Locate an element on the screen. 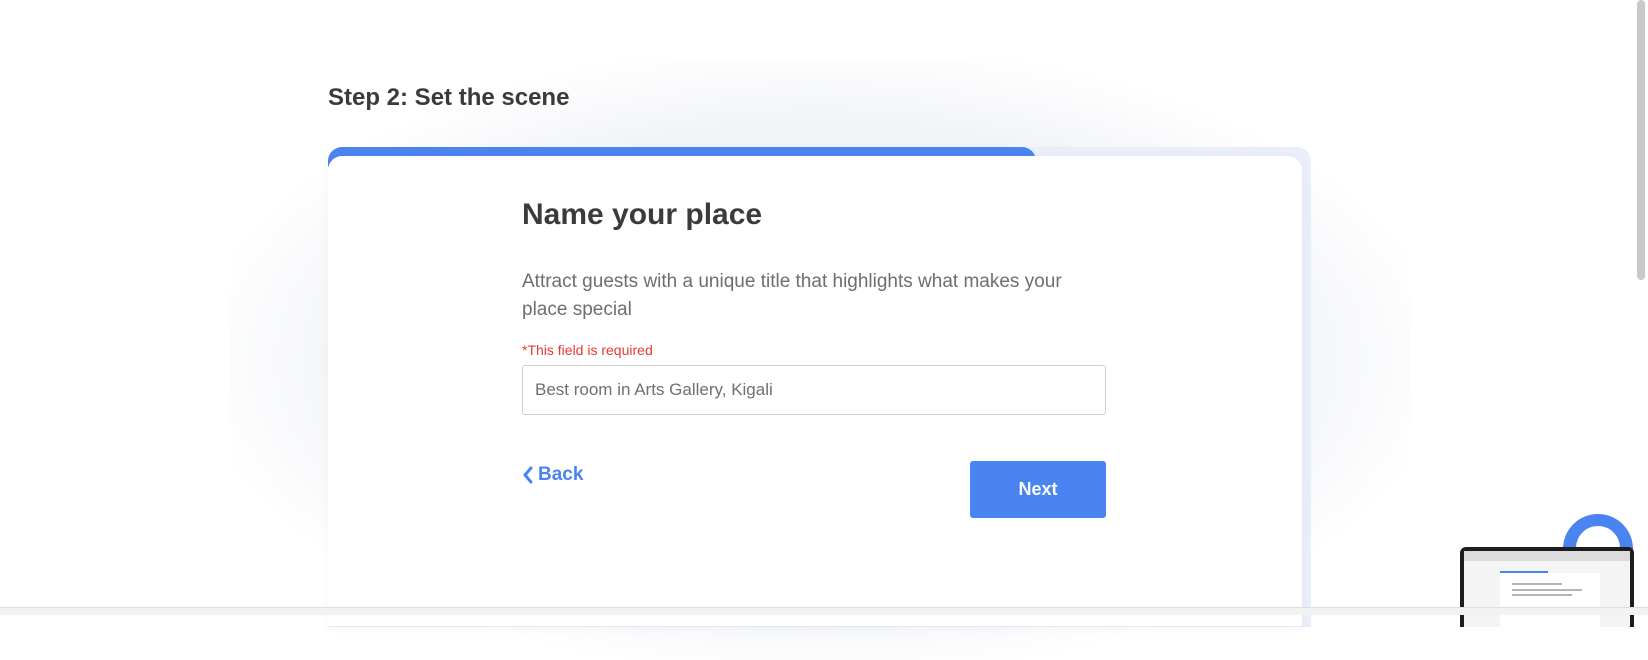 This screenshot has height=660, width=1648. preview-screen is located at coordinates (1547, 589).